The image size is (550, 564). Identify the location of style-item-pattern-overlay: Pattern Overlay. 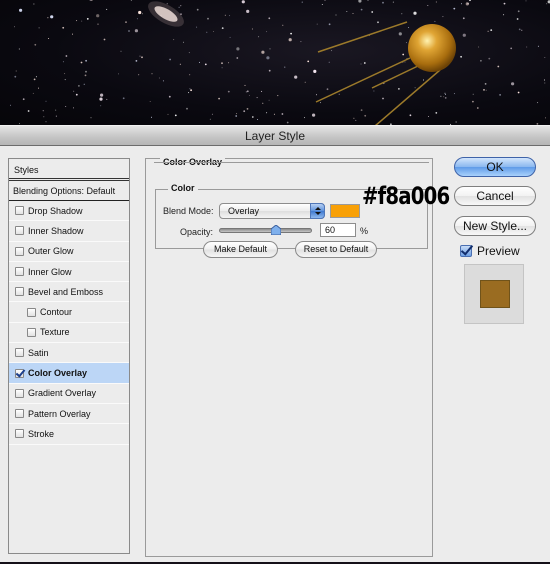
(69, 414).